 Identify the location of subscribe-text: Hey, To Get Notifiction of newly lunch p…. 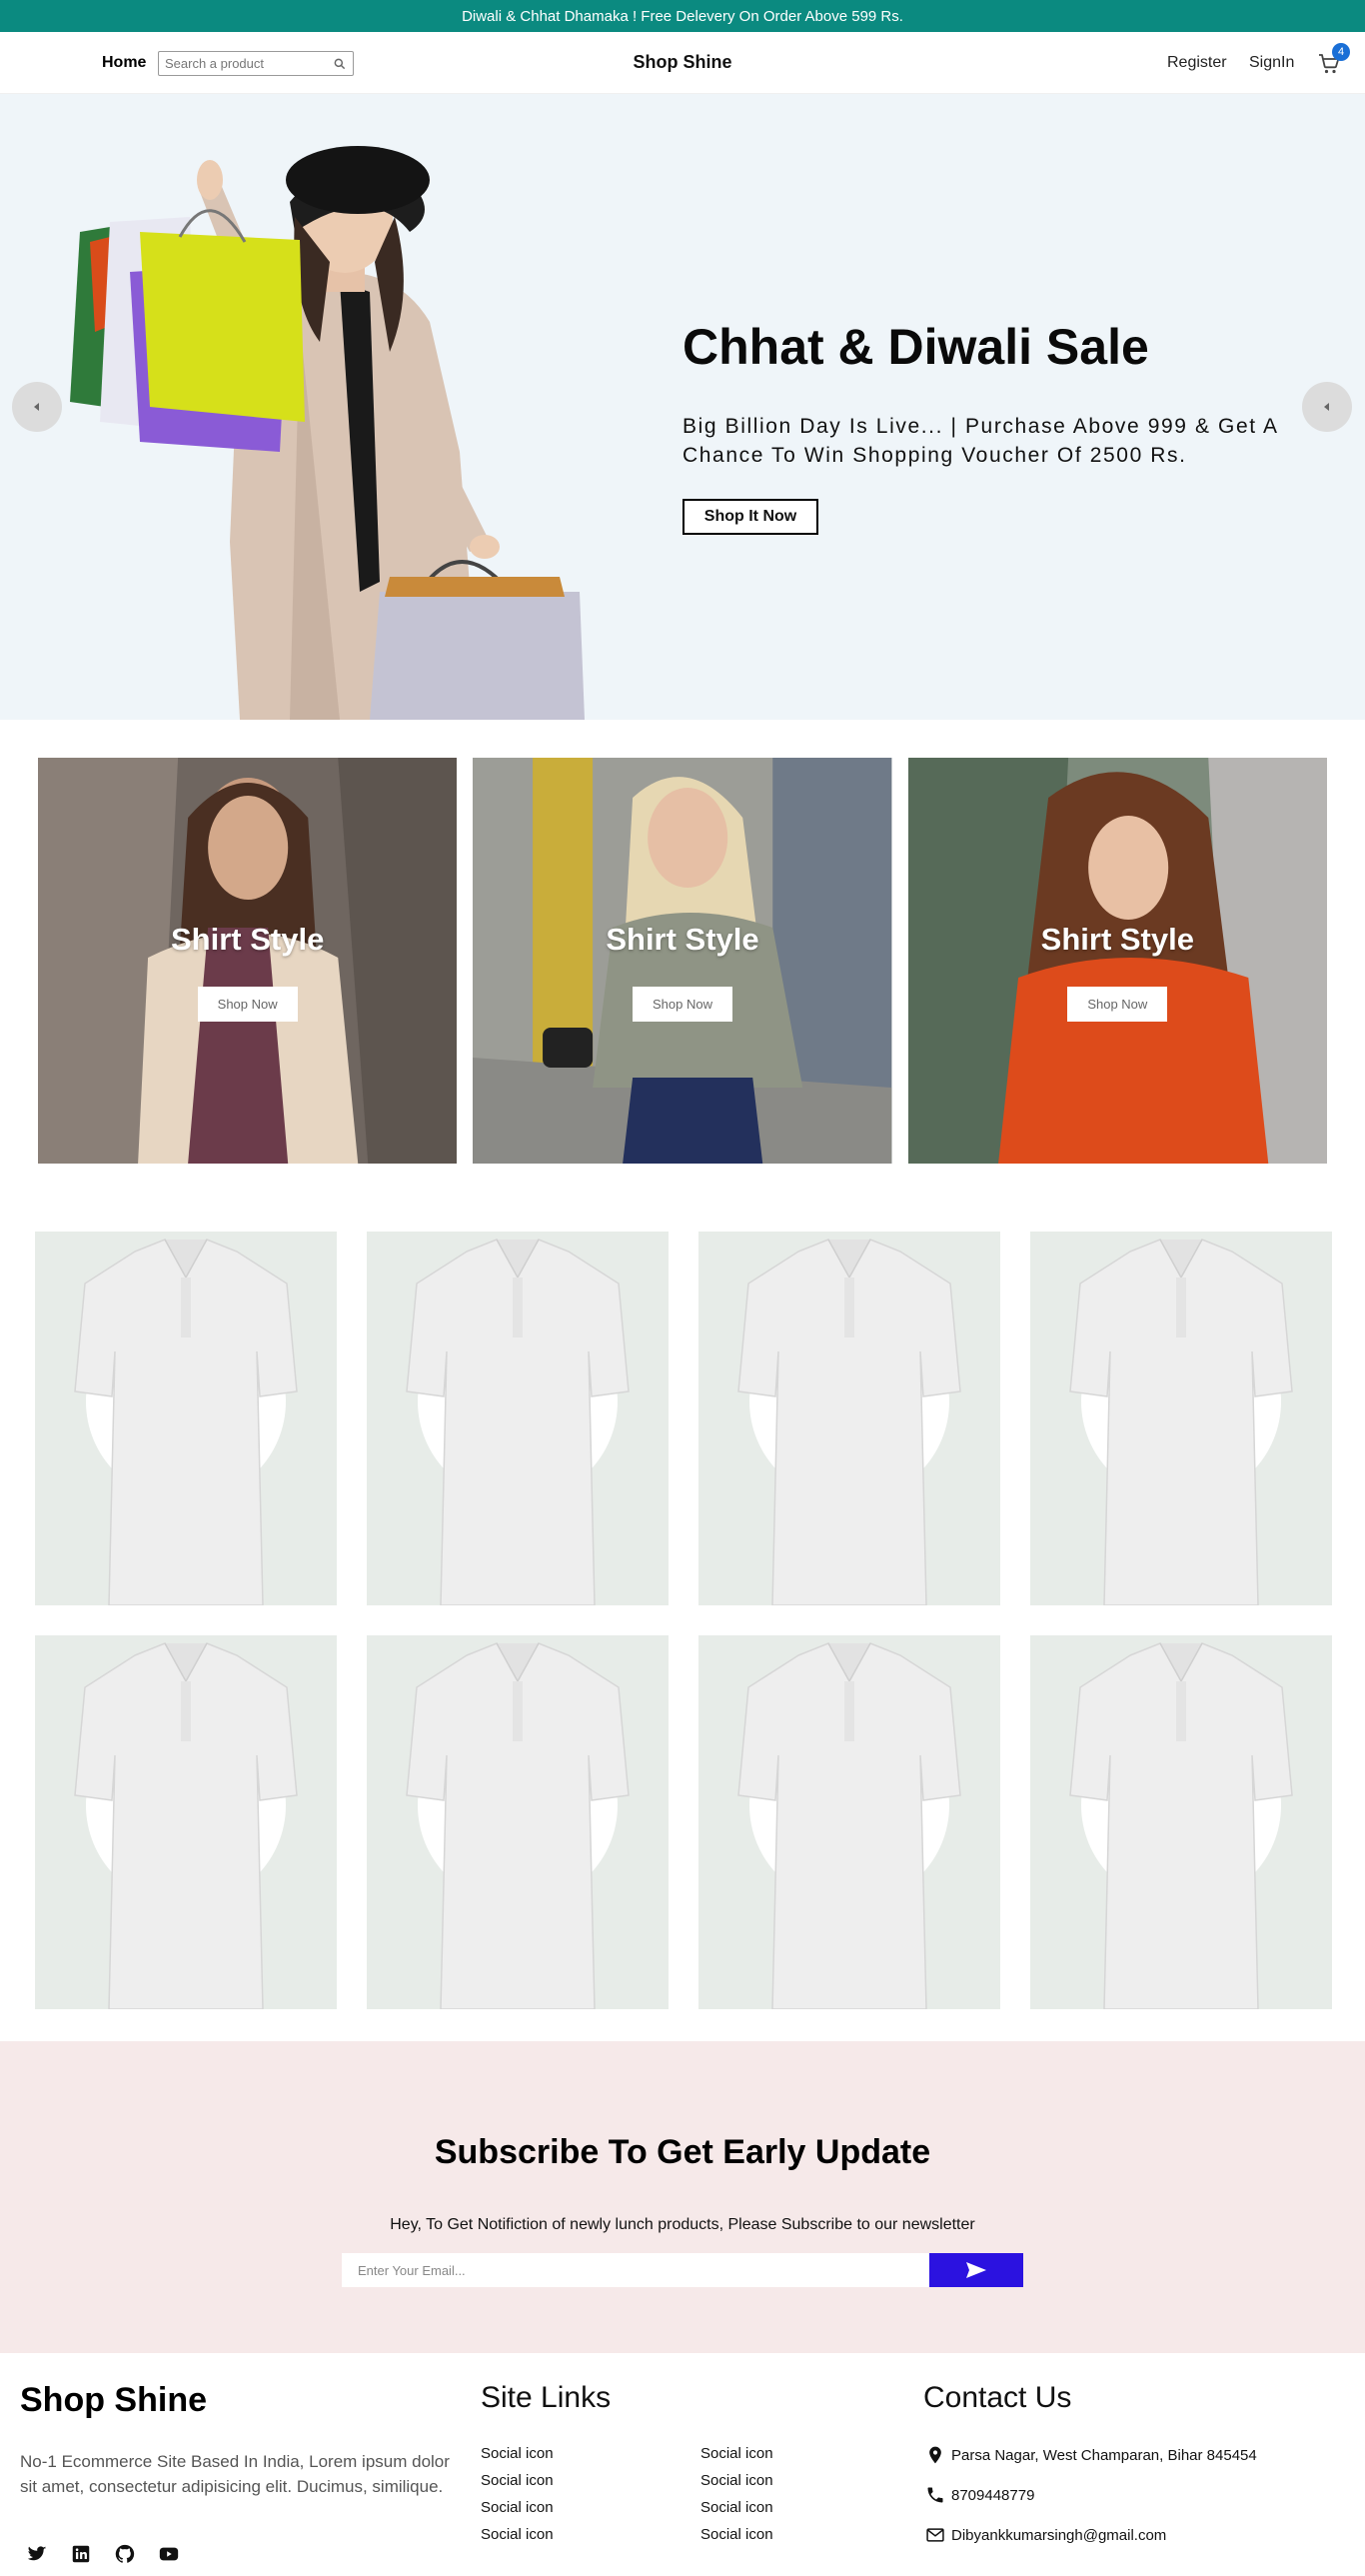
(682, 2225).